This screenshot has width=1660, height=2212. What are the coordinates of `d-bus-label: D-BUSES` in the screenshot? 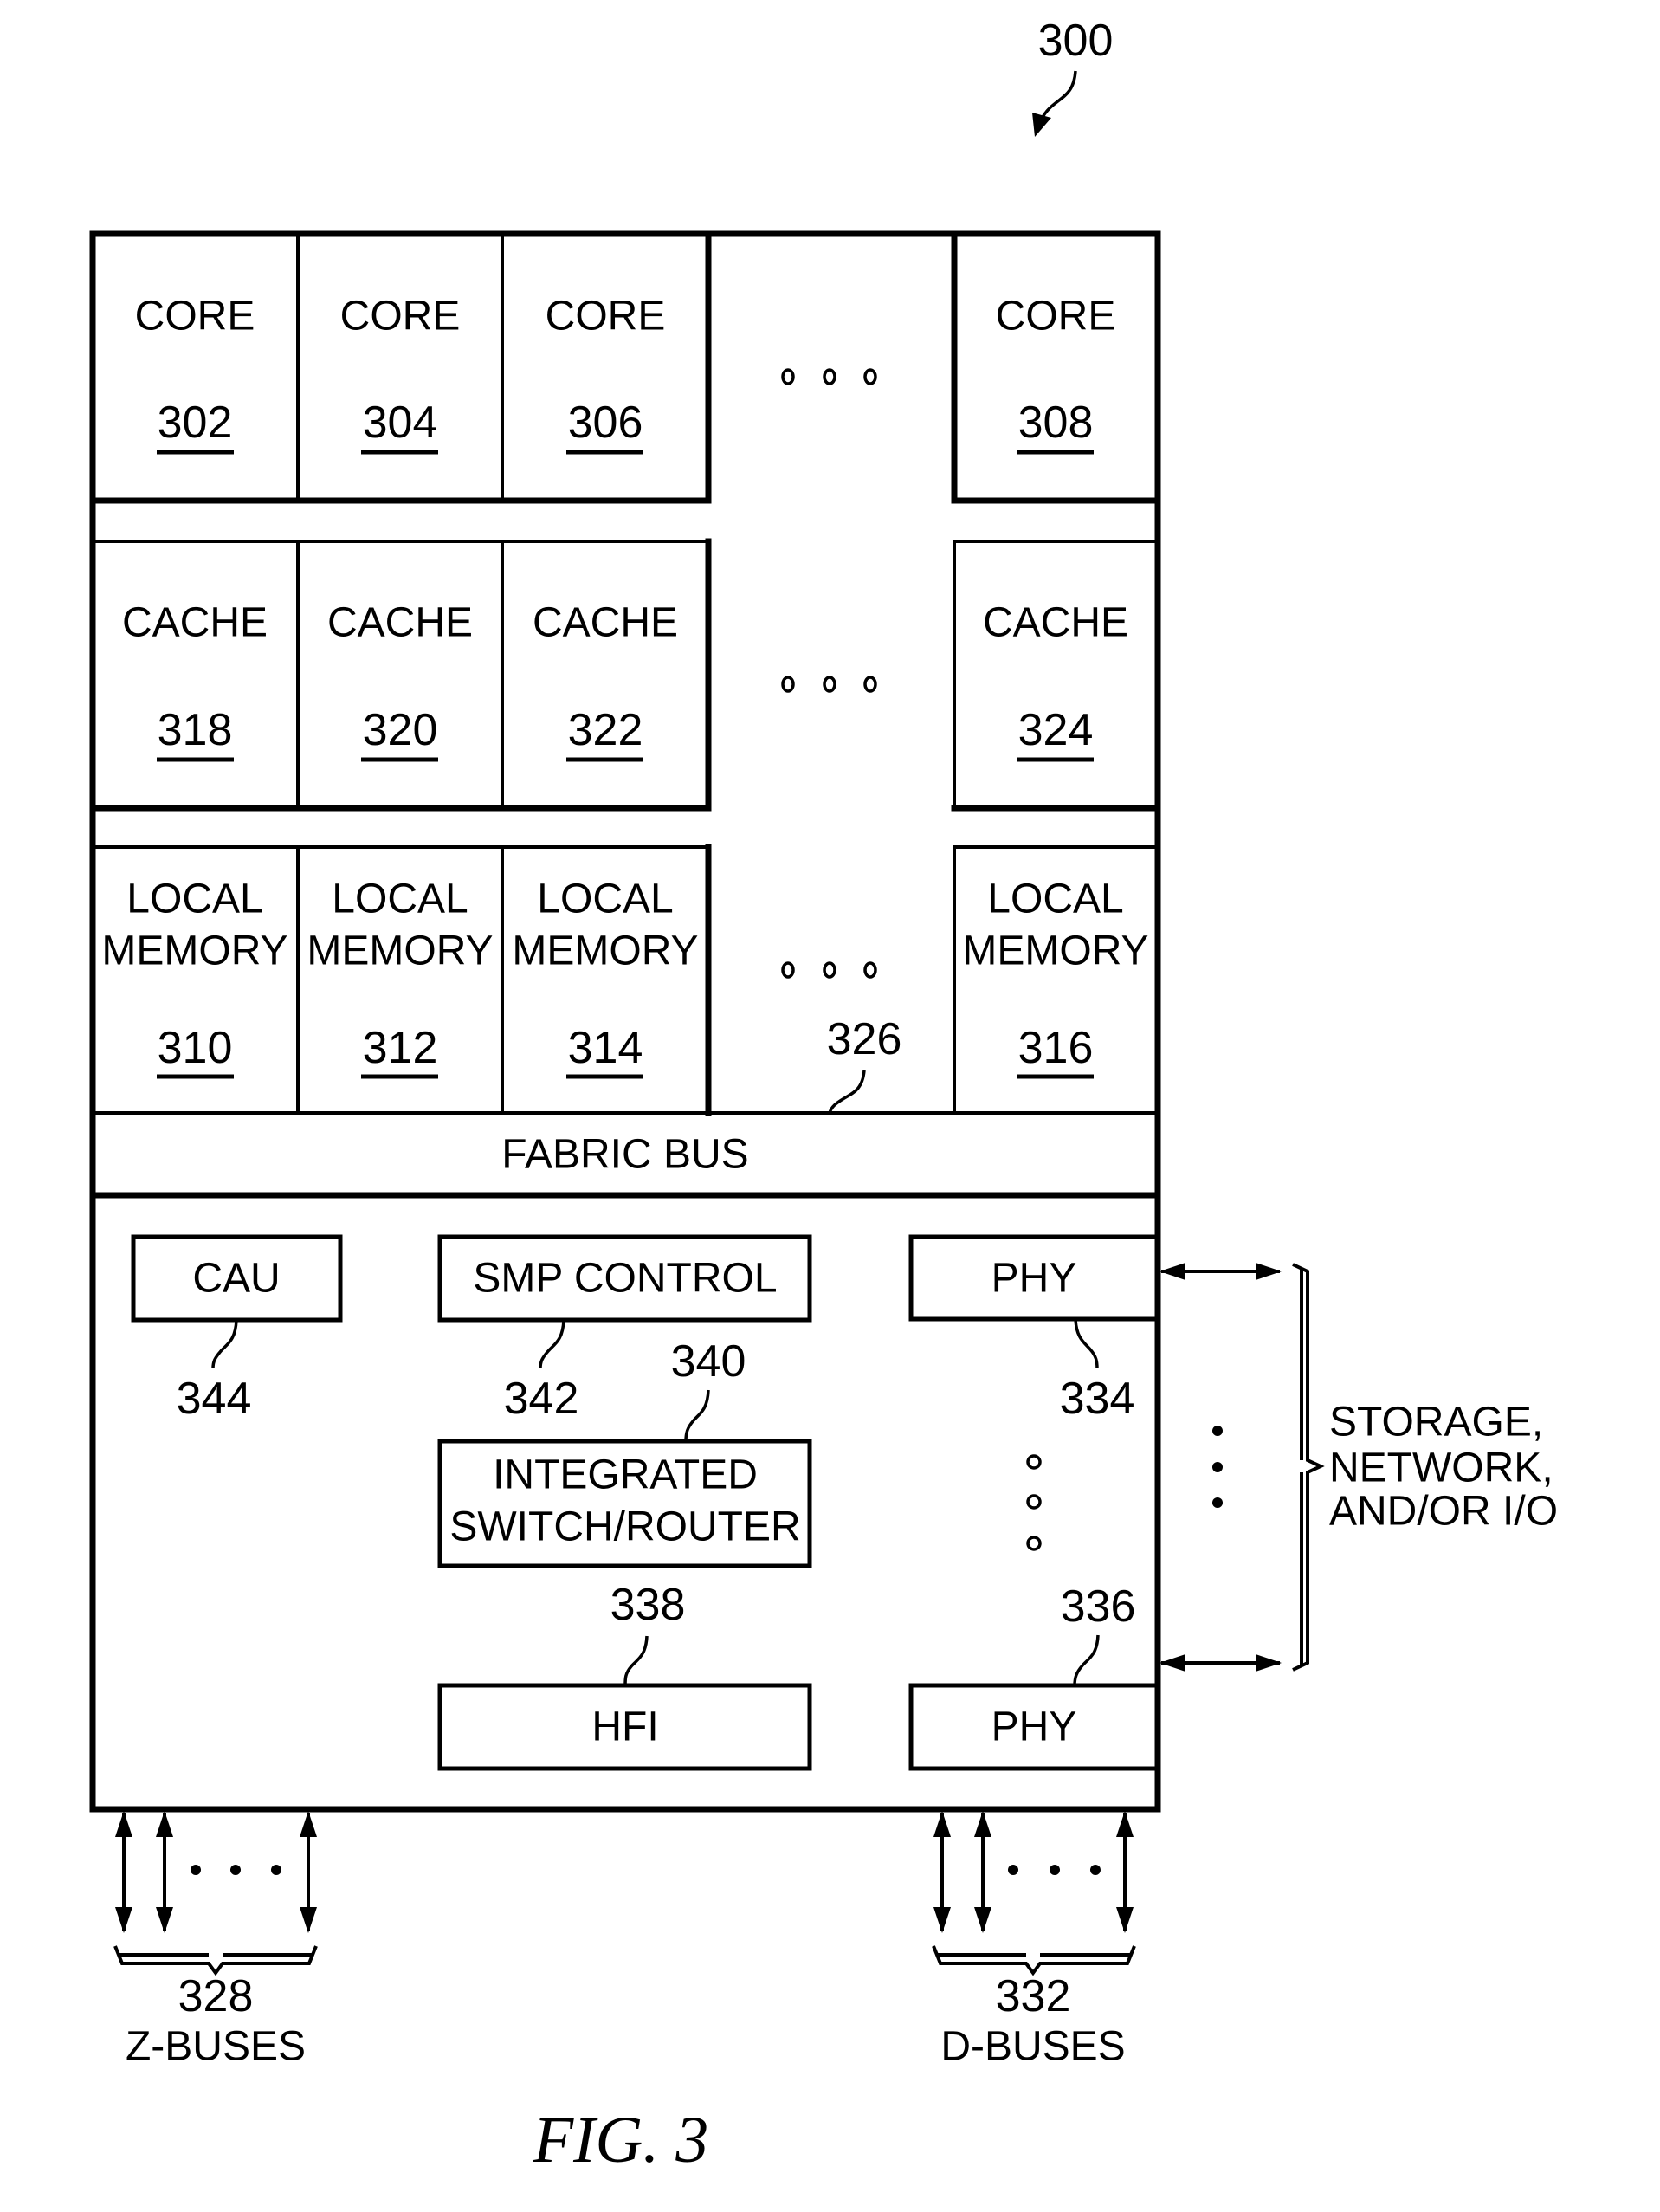 It's located at (1032, 2047).